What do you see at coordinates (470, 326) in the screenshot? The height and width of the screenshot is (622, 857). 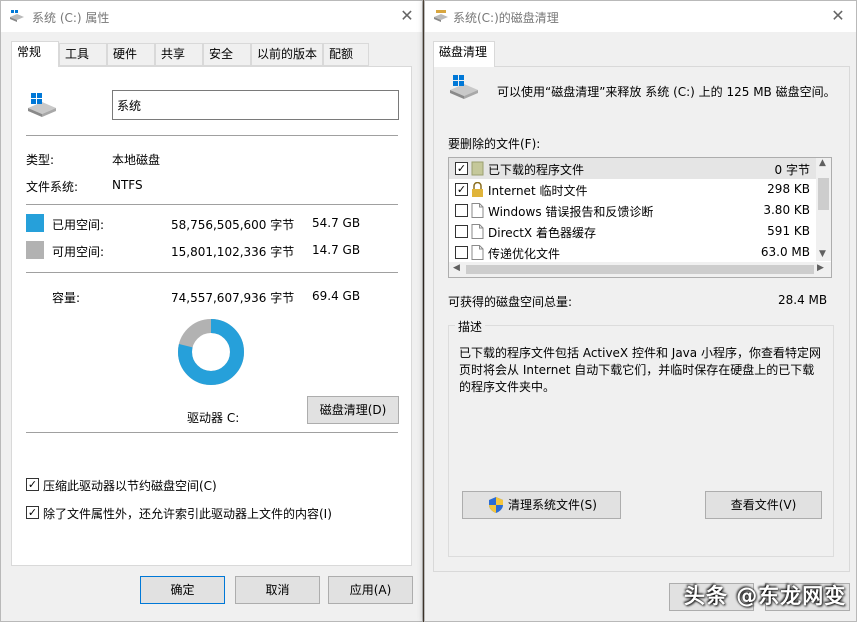 I see `description-label: 描述` at bounding box center [470, 326].